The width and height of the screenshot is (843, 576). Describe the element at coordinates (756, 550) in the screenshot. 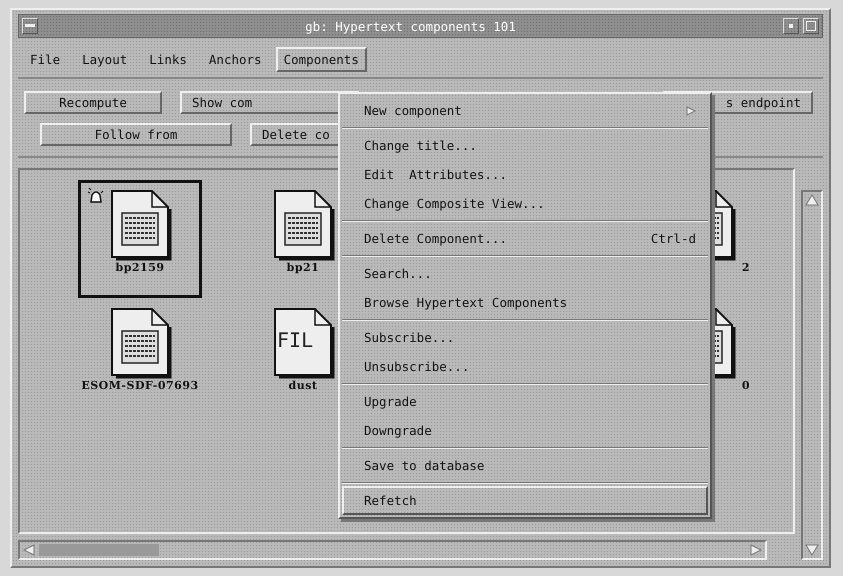

I see `right-arrow-icon` at that location.